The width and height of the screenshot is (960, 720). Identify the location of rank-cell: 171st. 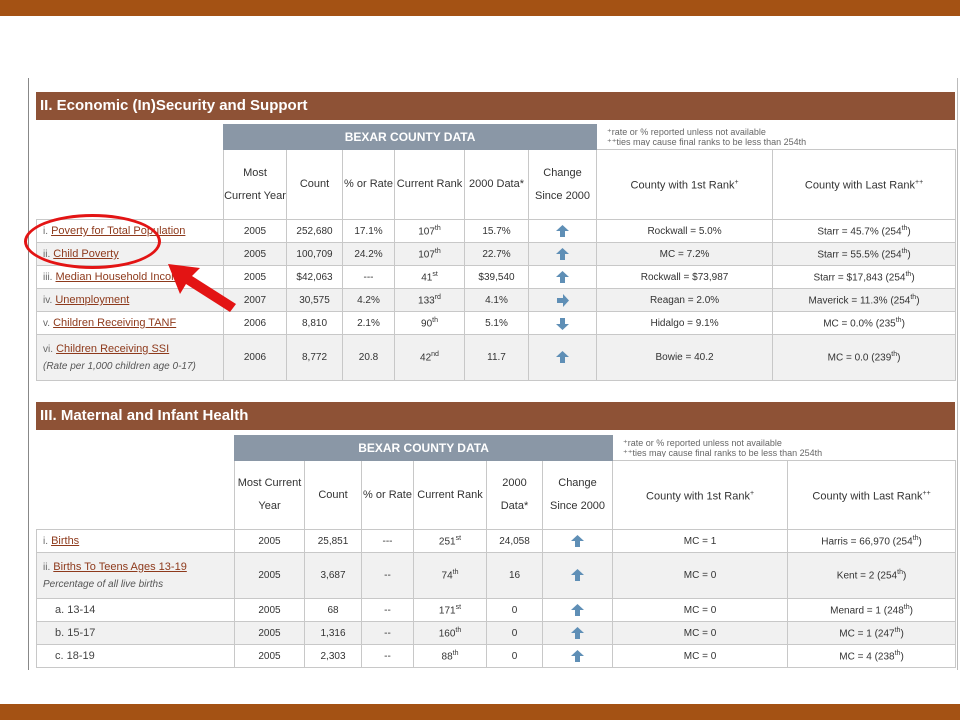
(450, 610).